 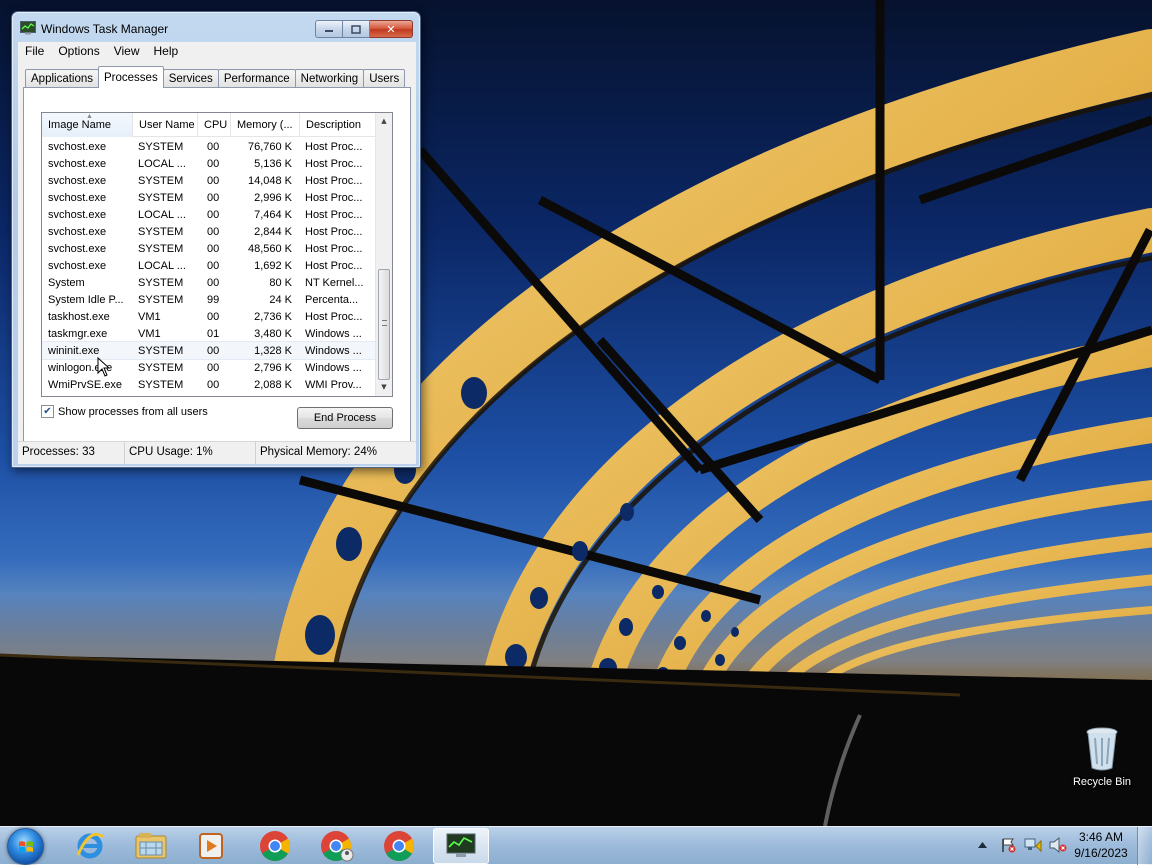 I want to click on action-center-flag-icon, so click(x=1008, y=845).